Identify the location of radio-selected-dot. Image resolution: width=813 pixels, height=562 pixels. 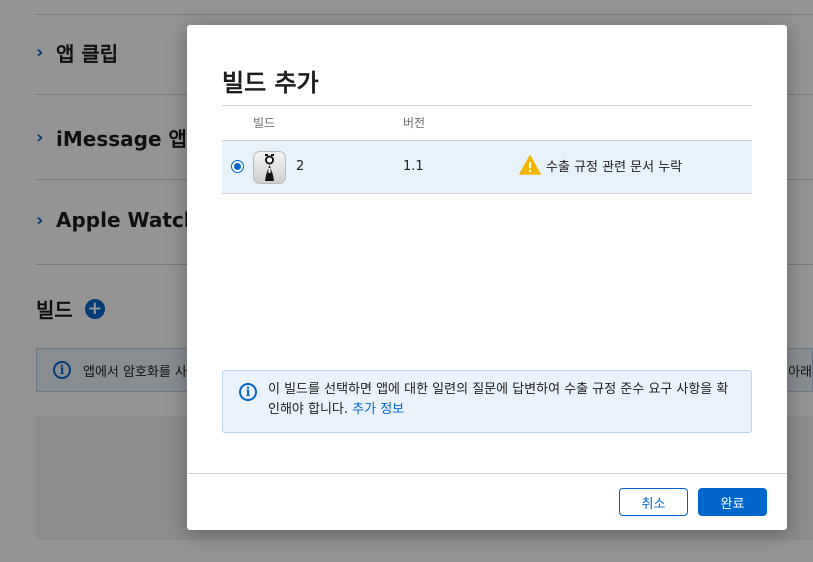
(237, 166).